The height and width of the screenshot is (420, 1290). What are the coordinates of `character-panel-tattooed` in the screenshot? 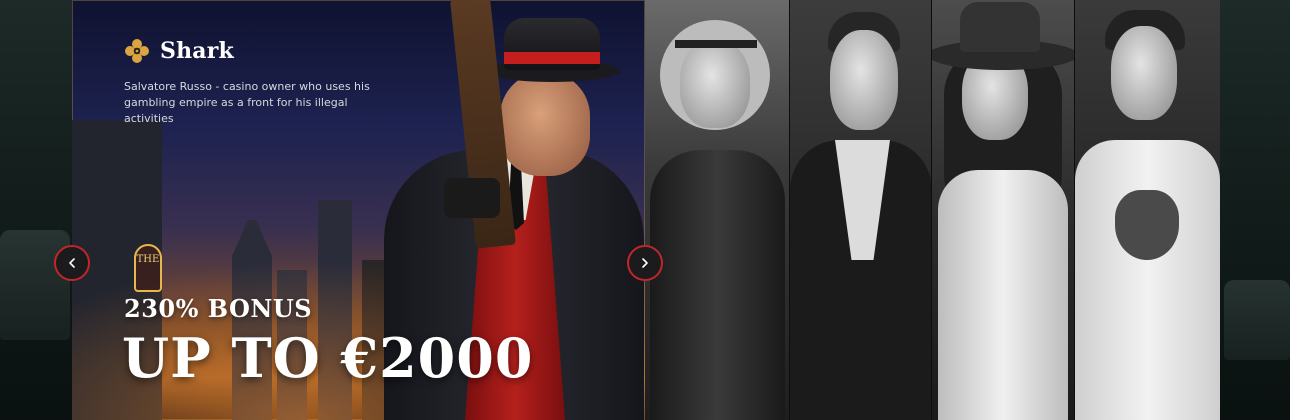 It's located at (1147, 210).